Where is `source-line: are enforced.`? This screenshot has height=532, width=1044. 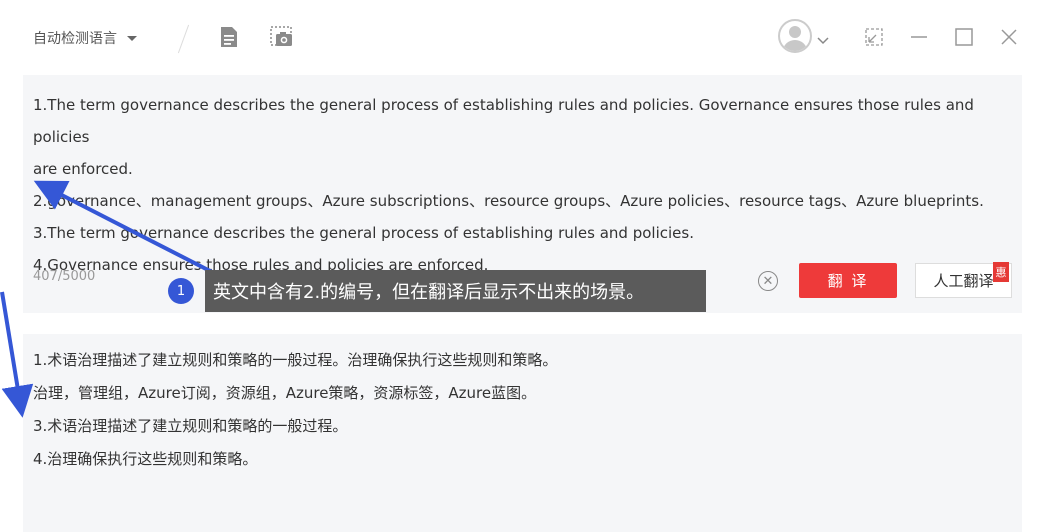 source-line: are enforced. is located at coordinates (83, 169).